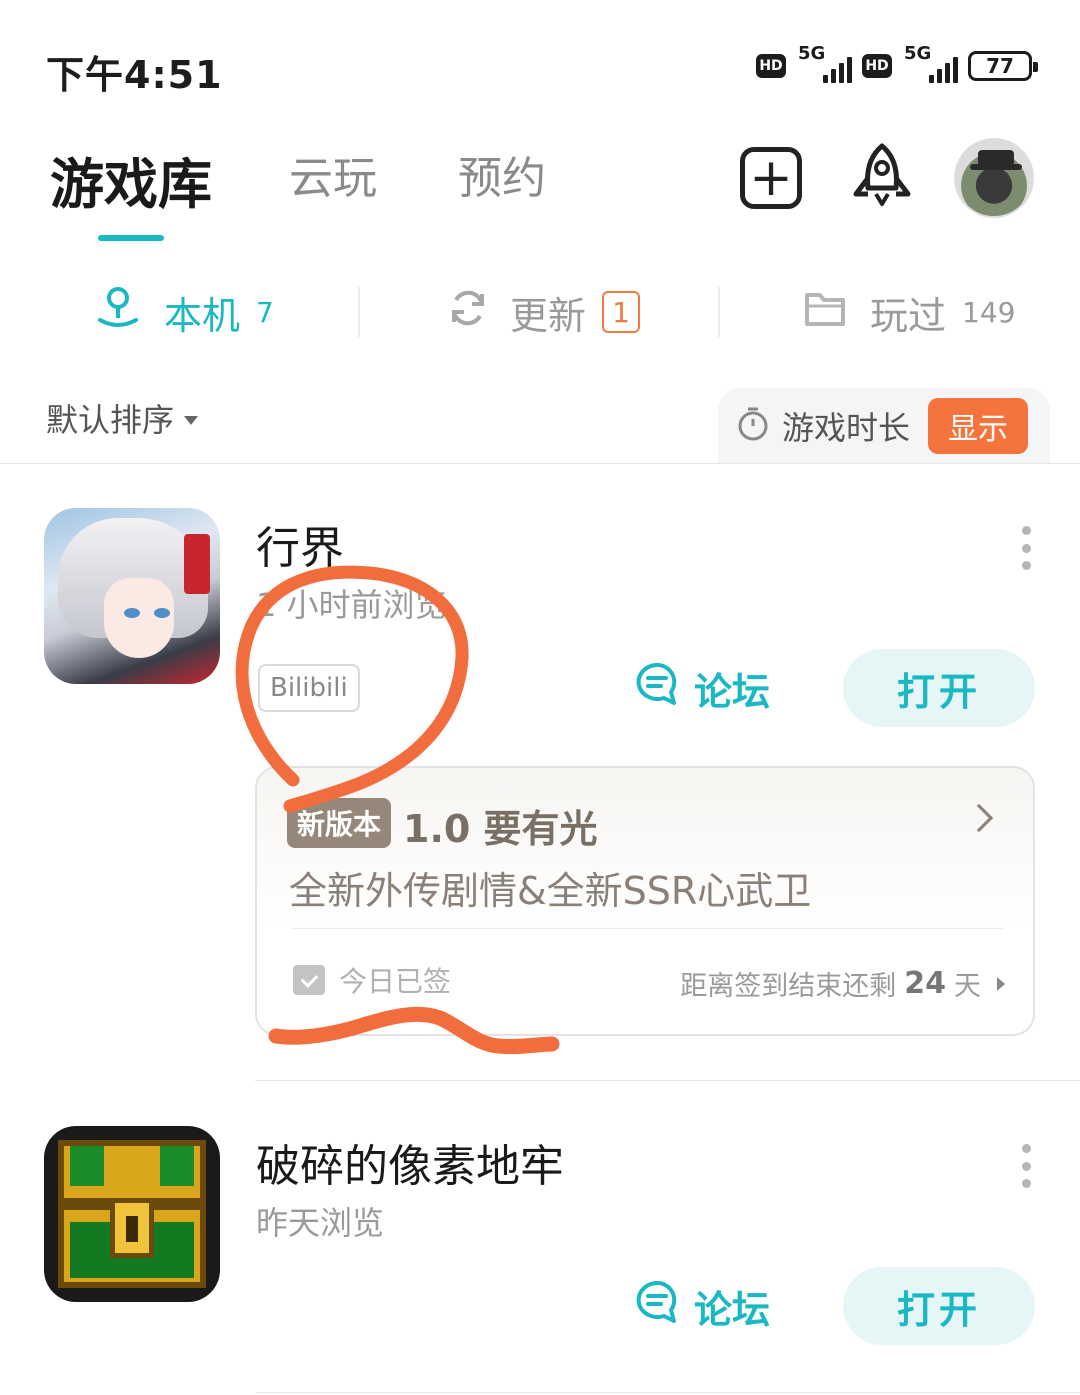 Image resolution: width=1080 pixels, height=1395 pixels. What do you see at coordinates (550, 891) in the screenshot?
I see `version-description: 全新外传剧情&全新SSR心武卫` at bounding box center [550, 891].